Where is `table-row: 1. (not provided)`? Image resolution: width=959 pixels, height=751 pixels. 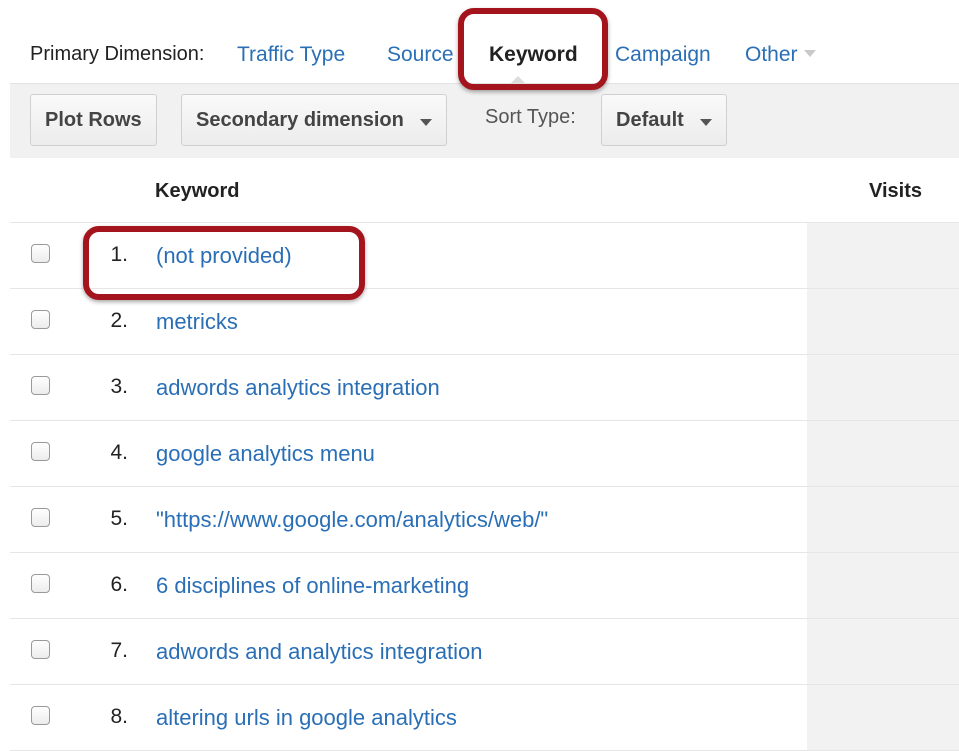
table-row: 1. (not provided) is located at coordinates (484, 256).